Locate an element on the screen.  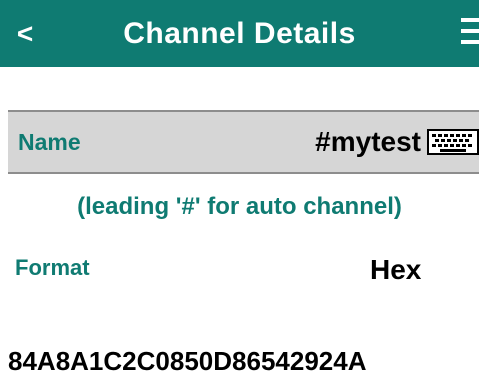
hamburger-menu-icon is located at coordinates (470, 32).